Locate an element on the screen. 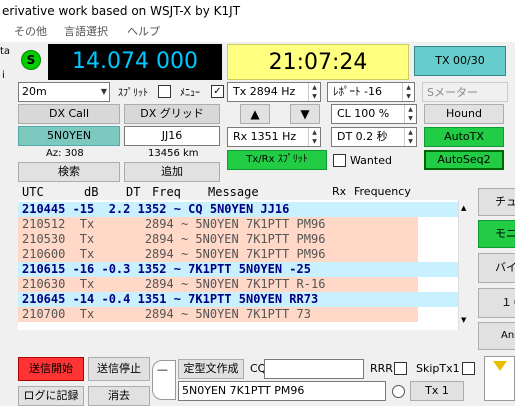 The width and height of the screenshot is (515, 406). header-rx: Rx is located at coordinates (339, 191).